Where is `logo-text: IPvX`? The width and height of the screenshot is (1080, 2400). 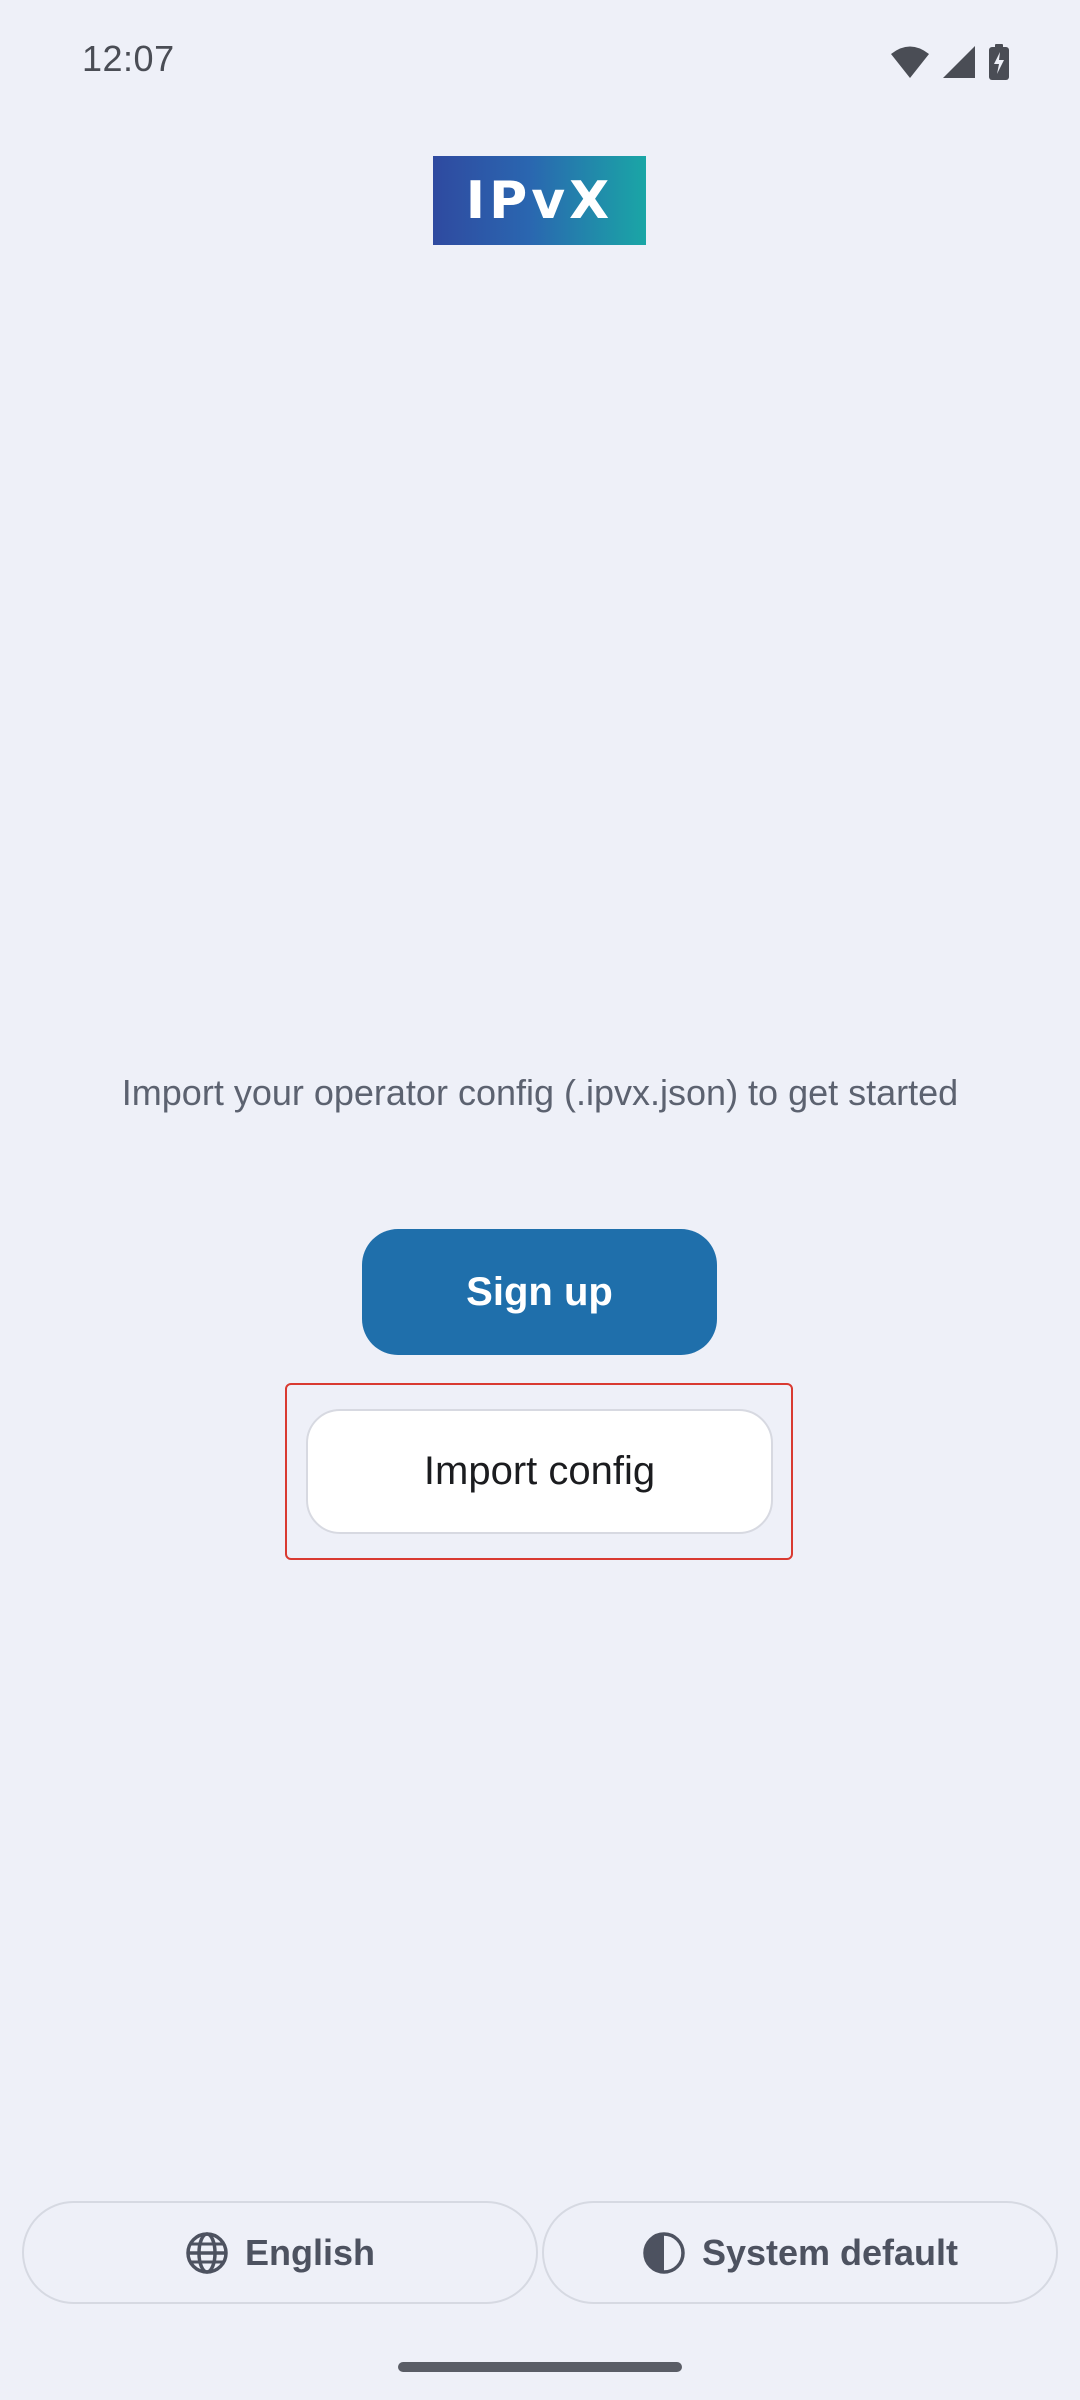
logo-text: IPvX is located at coordinates (539, 200).